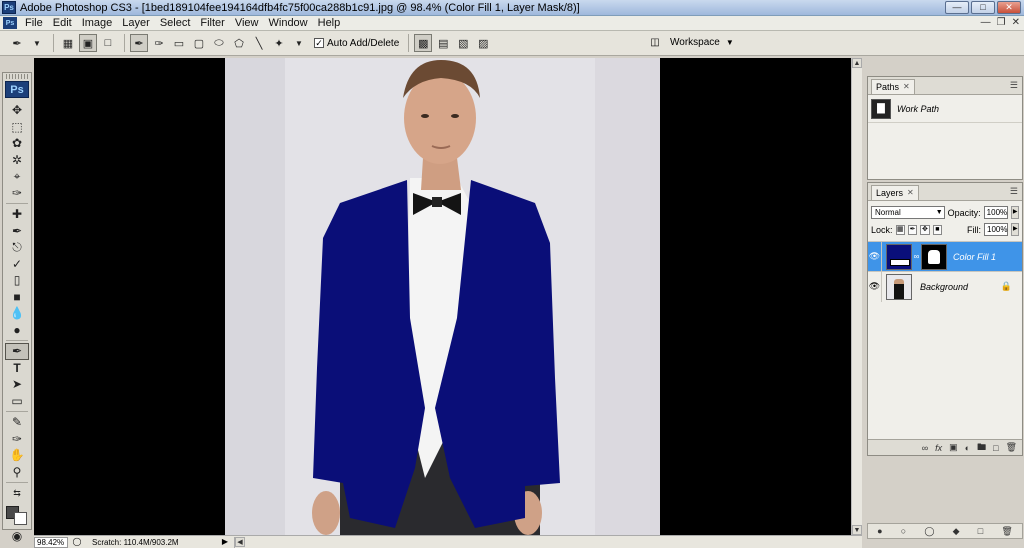  I want to click on workspace-control: ◫ Workspace ▼, so click(690, 42).